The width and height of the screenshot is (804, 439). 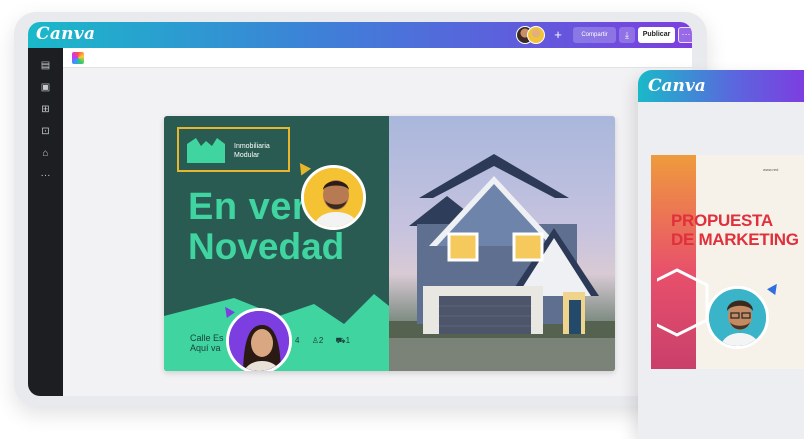 What do you see at coordinates (327, 342) in the screenshot?
I see `amenities-row: 4 ♙2 ⛟1` at bounding box center [327, 342].